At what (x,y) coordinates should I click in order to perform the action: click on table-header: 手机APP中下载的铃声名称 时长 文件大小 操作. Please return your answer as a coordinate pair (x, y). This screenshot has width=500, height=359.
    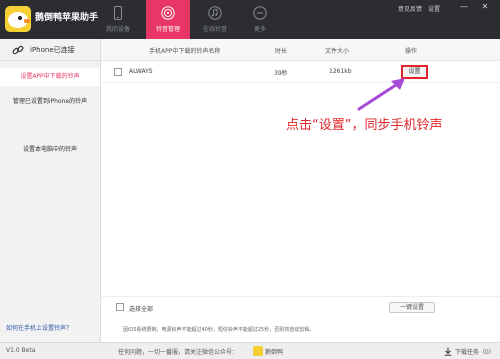
    Looking at the image, I should click on (300, 50).